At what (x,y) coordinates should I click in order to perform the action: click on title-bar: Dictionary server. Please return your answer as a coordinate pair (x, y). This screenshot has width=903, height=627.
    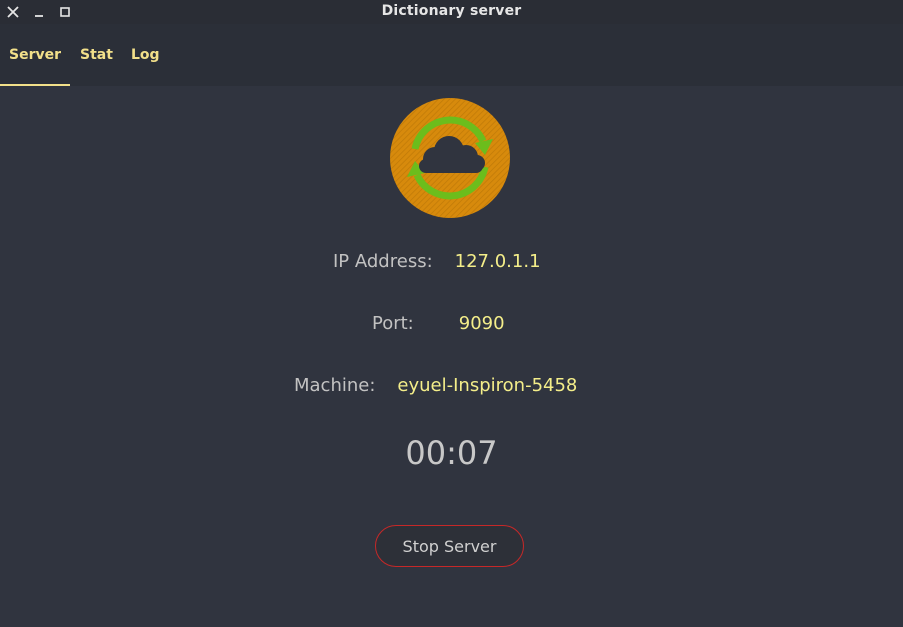
    Looking at the image, I should click on (451, 12).